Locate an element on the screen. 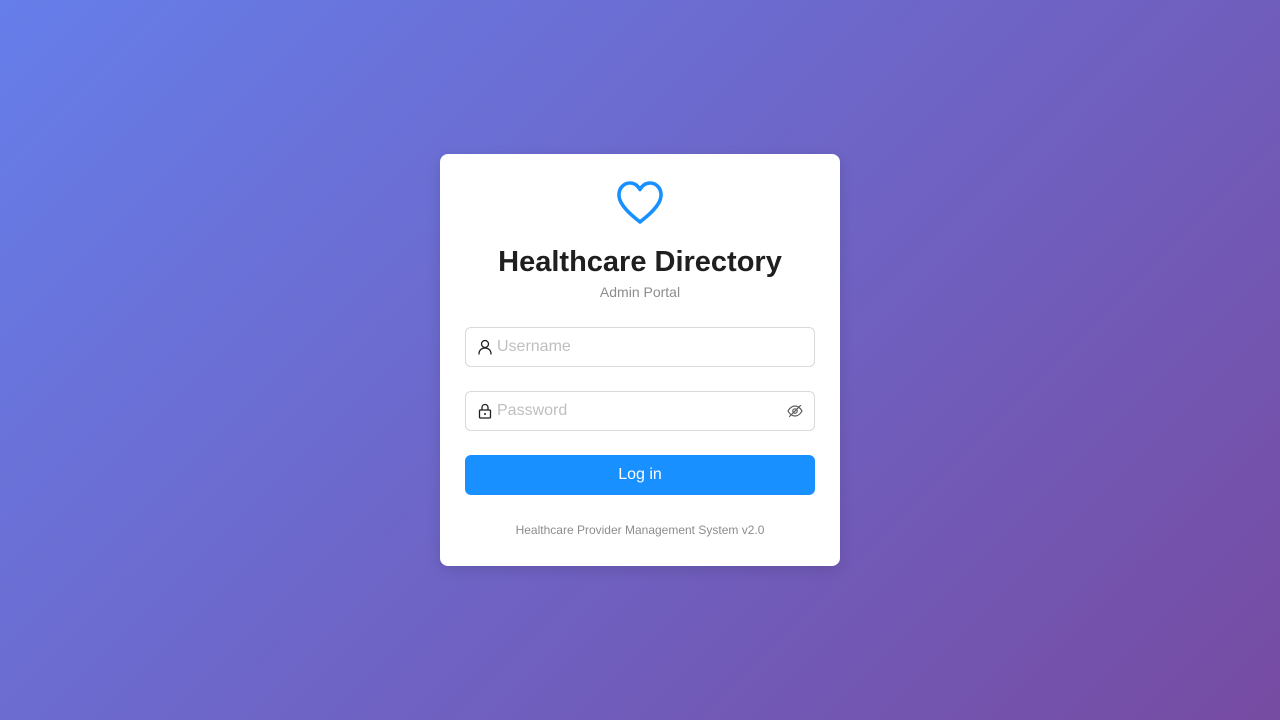 This screenshot has width=1280, height=720. password-input is located at coordinates (637, 411).